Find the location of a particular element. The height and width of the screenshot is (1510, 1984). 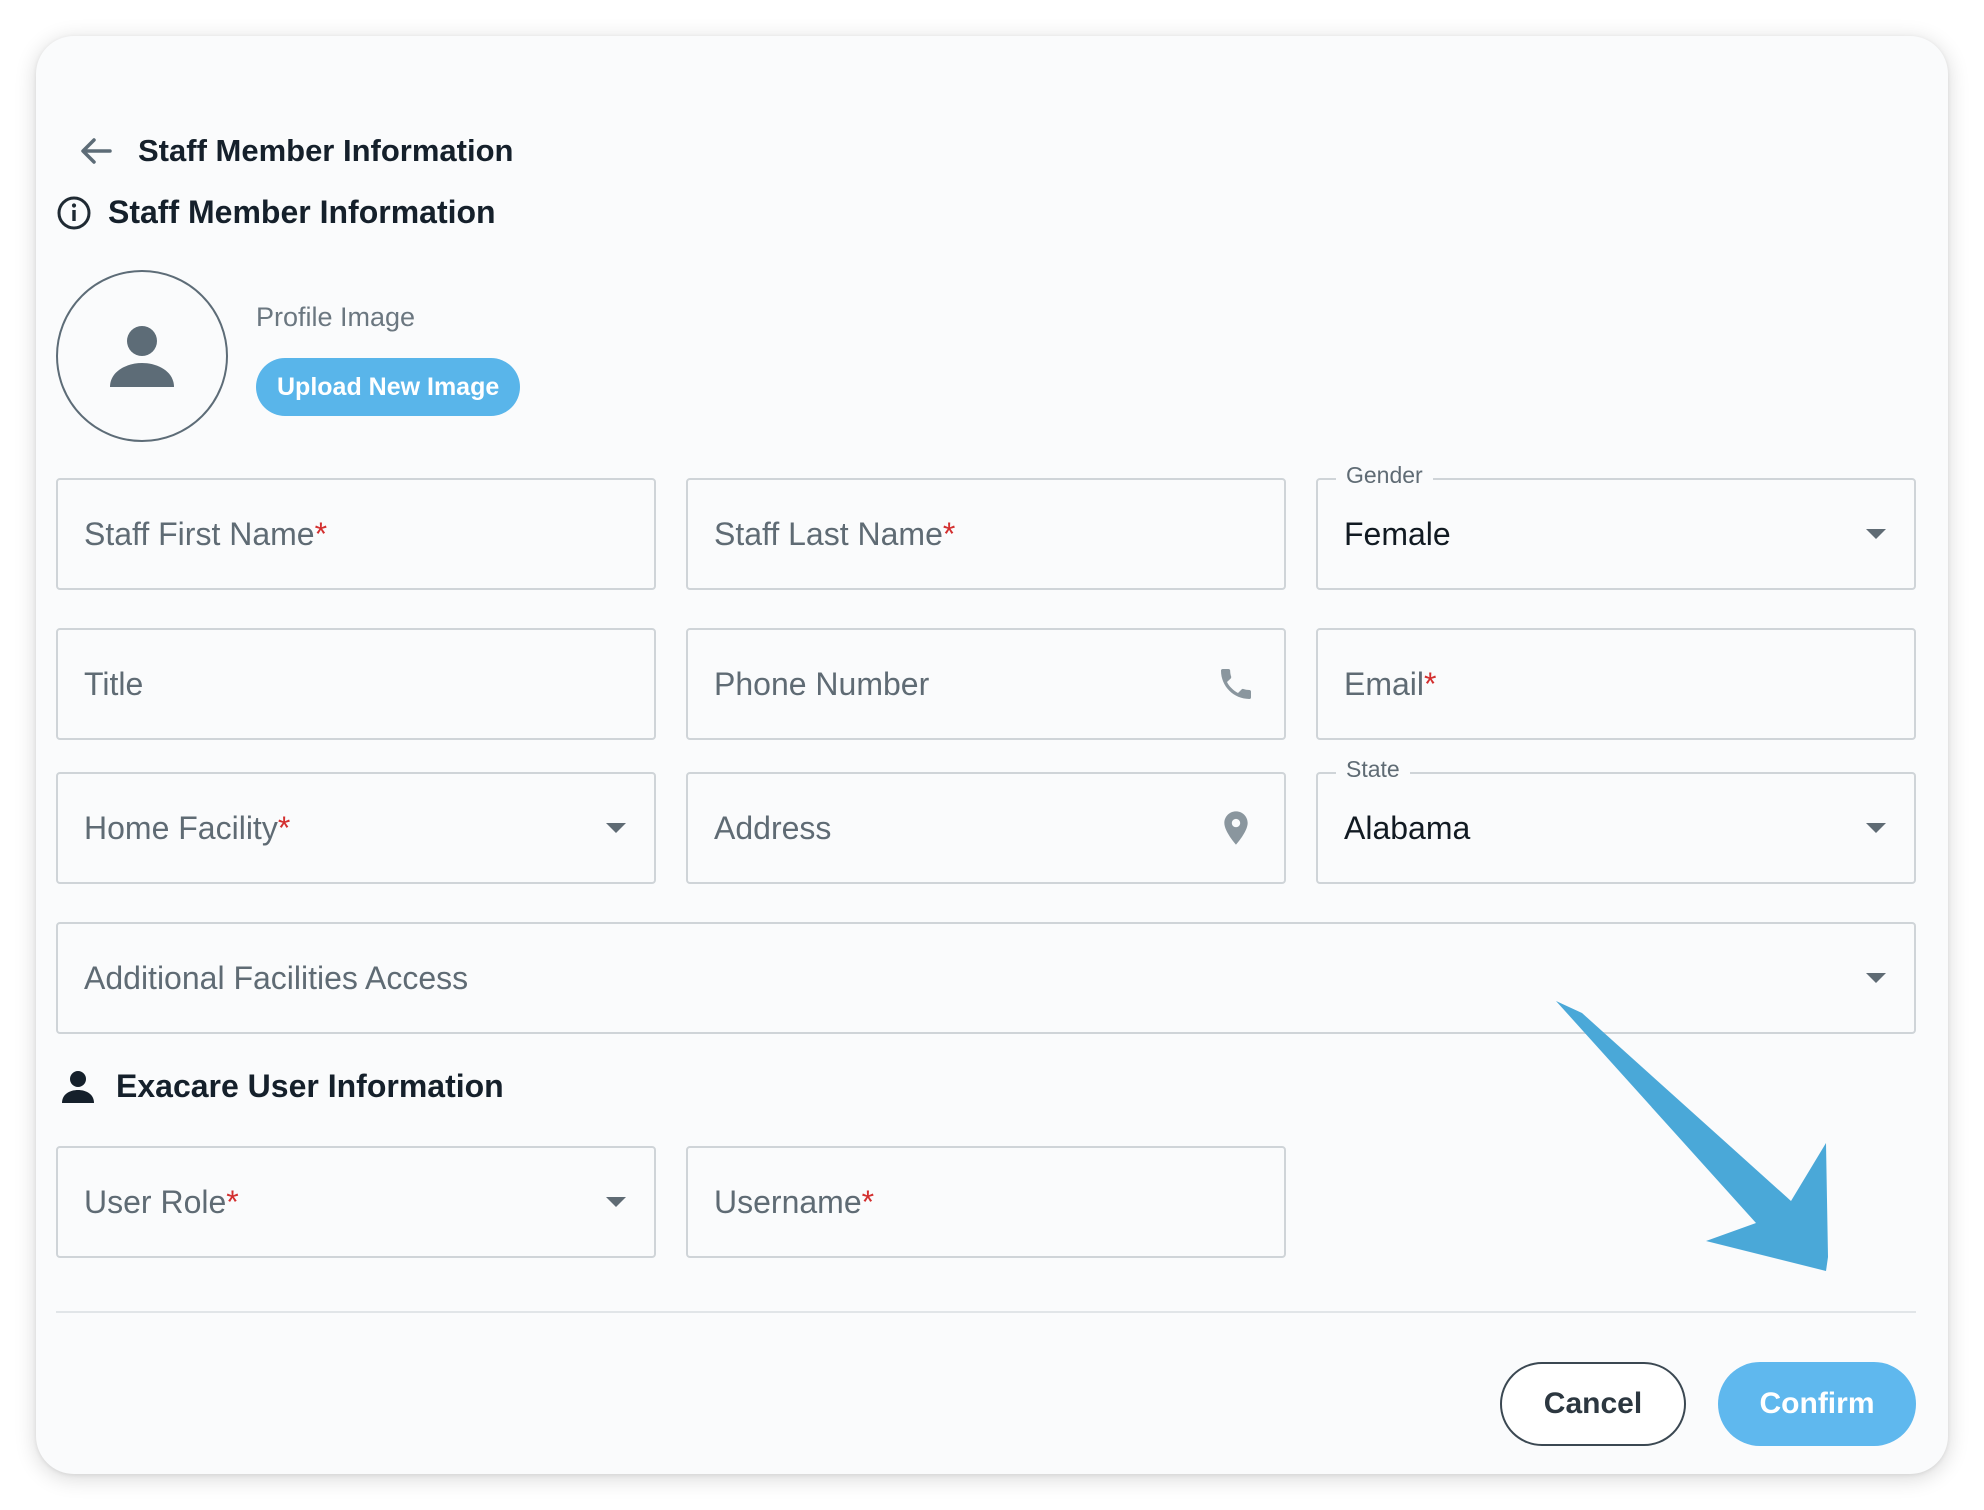

last-name-field: Staff Last Name* is located at coordinates (986, 534).